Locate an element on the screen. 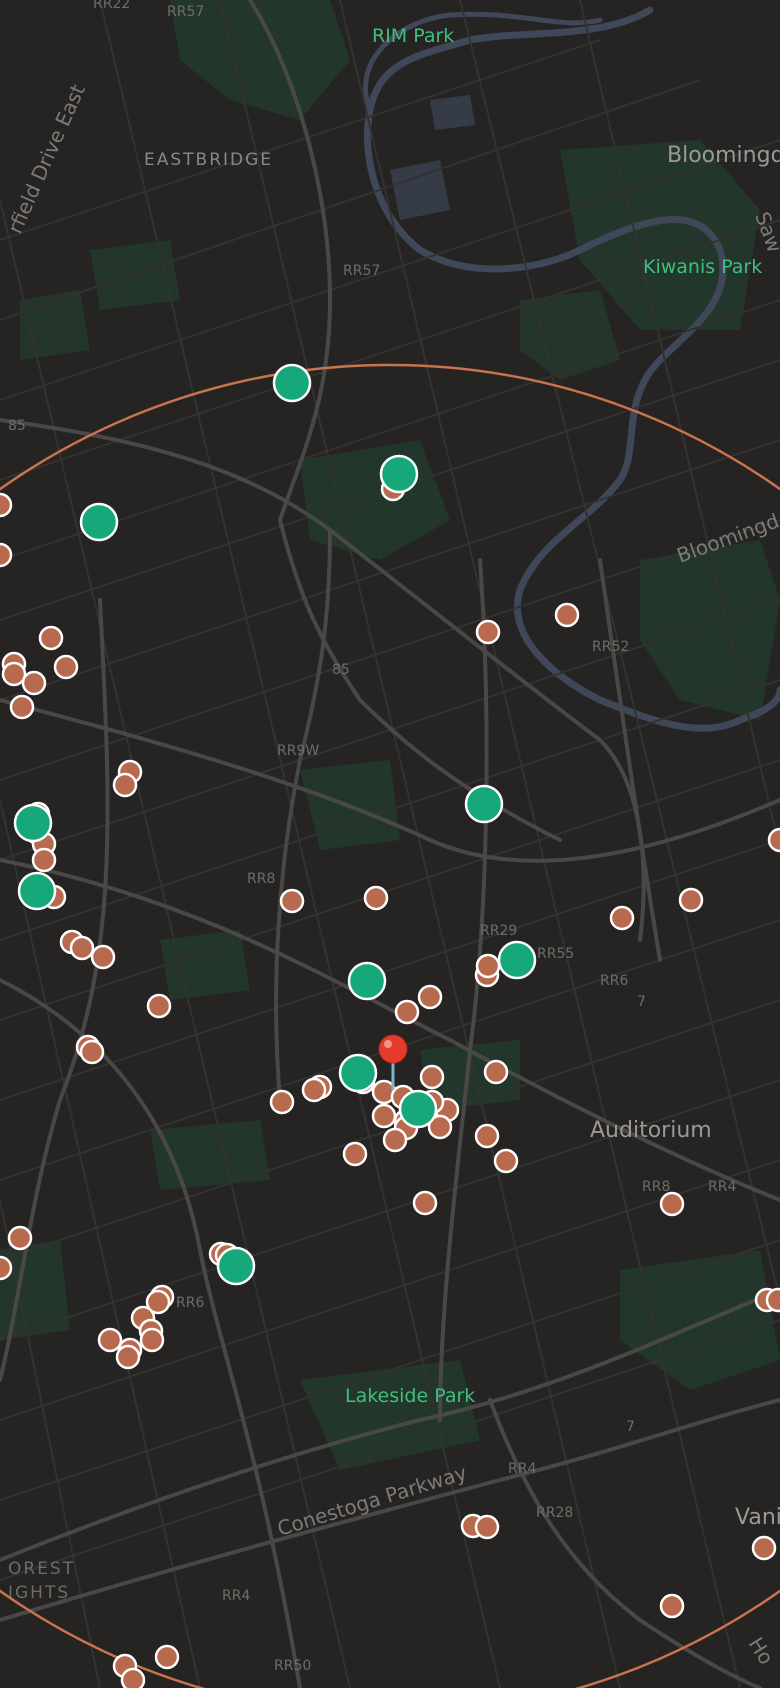  place-label-vanier: Vani is located at coordinates (757, 1517).